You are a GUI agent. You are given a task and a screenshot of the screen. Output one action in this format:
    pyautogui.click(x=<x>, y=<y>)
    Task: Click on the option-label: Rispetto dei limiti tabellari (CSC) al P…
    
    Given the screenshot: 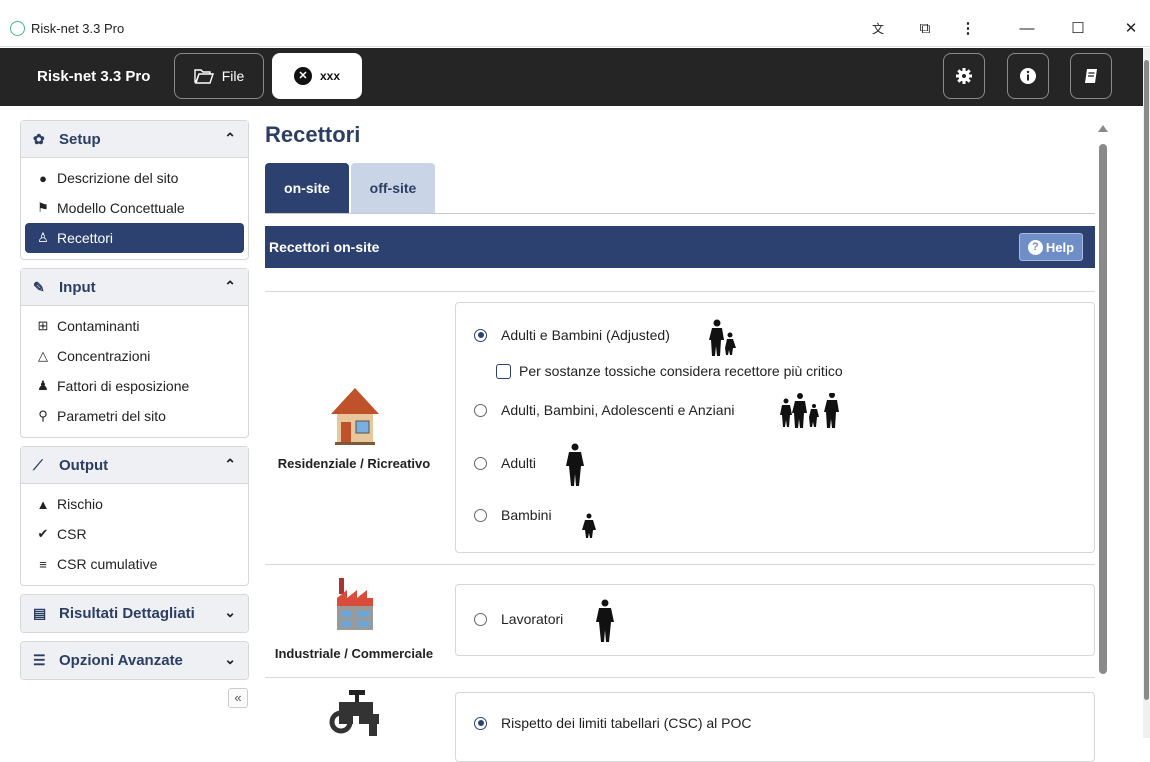 What is the action you would take?
    pyautogui.click(x=626, y=723)
    